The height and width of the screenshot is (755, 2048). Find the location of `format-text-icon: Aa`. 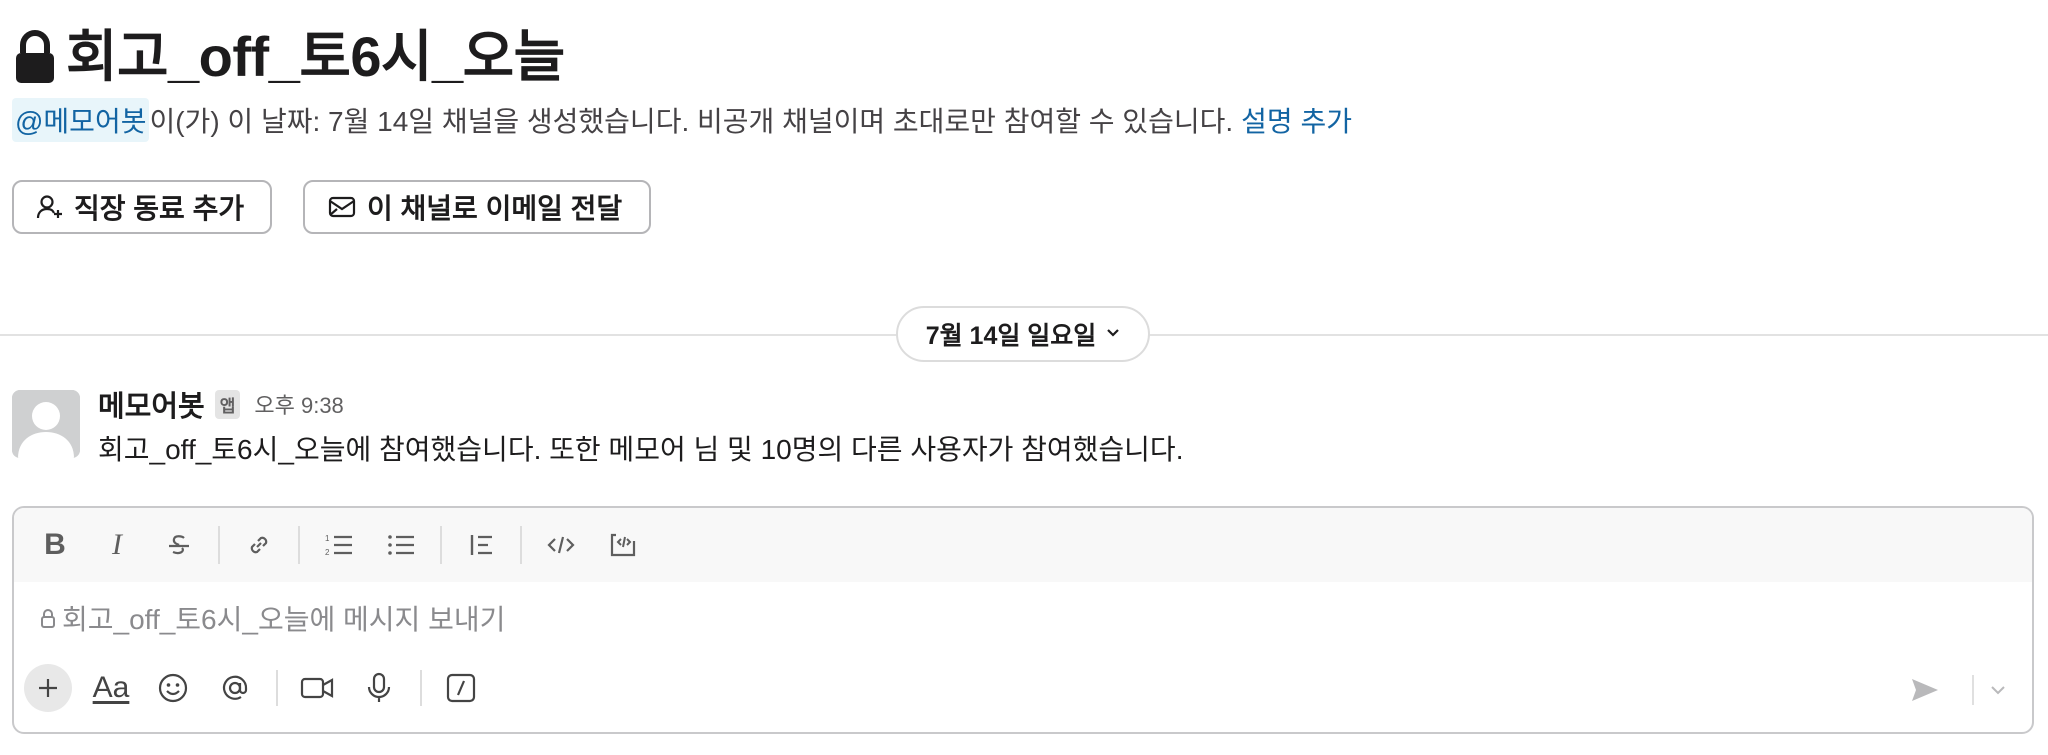

format-text-icon: Aa is located at coordinates (111, 688).